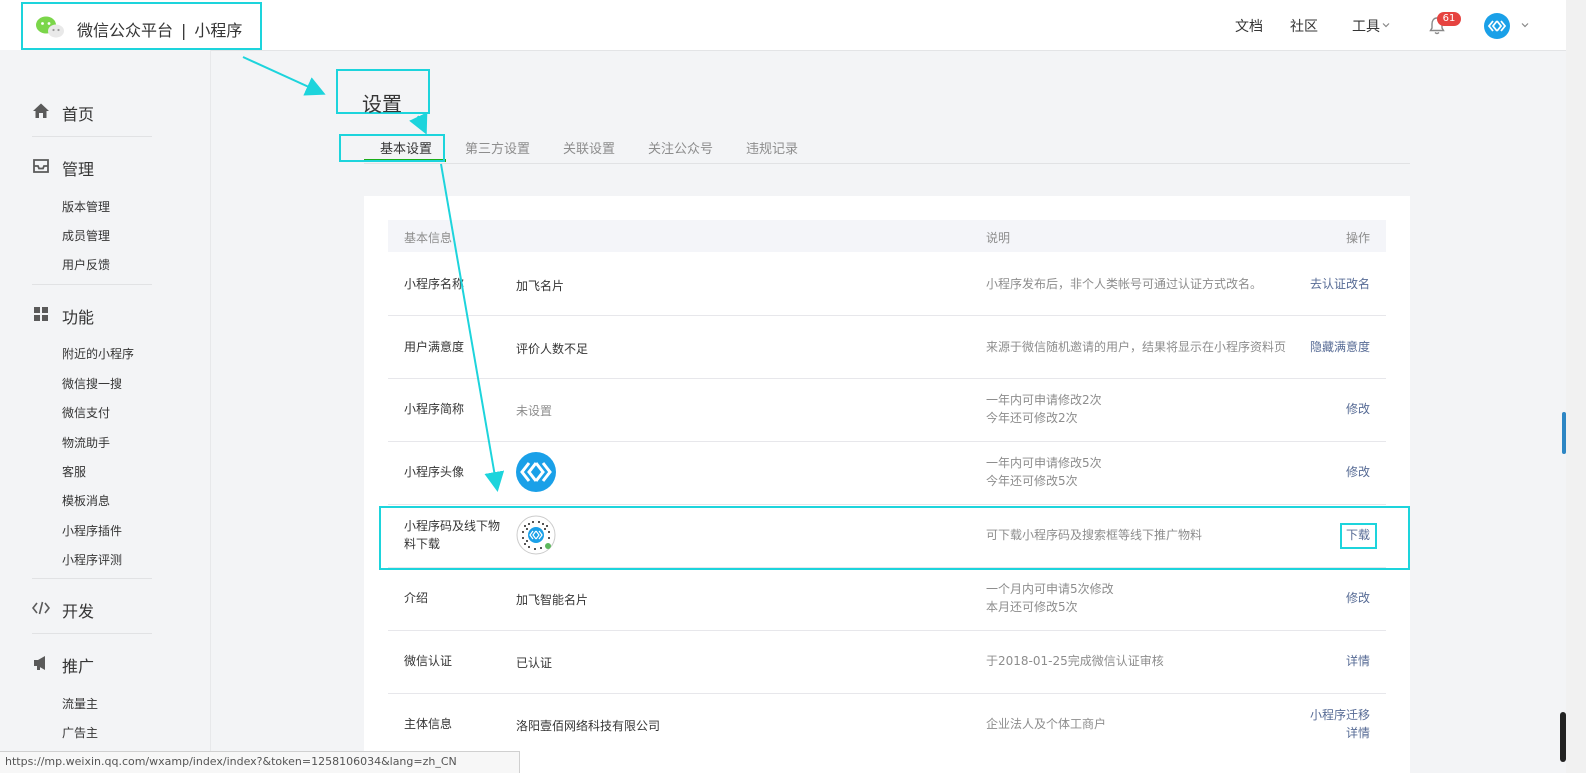  I want to click on table-row: 介绍 加飞智能名片 一个月内可申请5次修改 本月还可修改5次 修改, so click(887, 599).